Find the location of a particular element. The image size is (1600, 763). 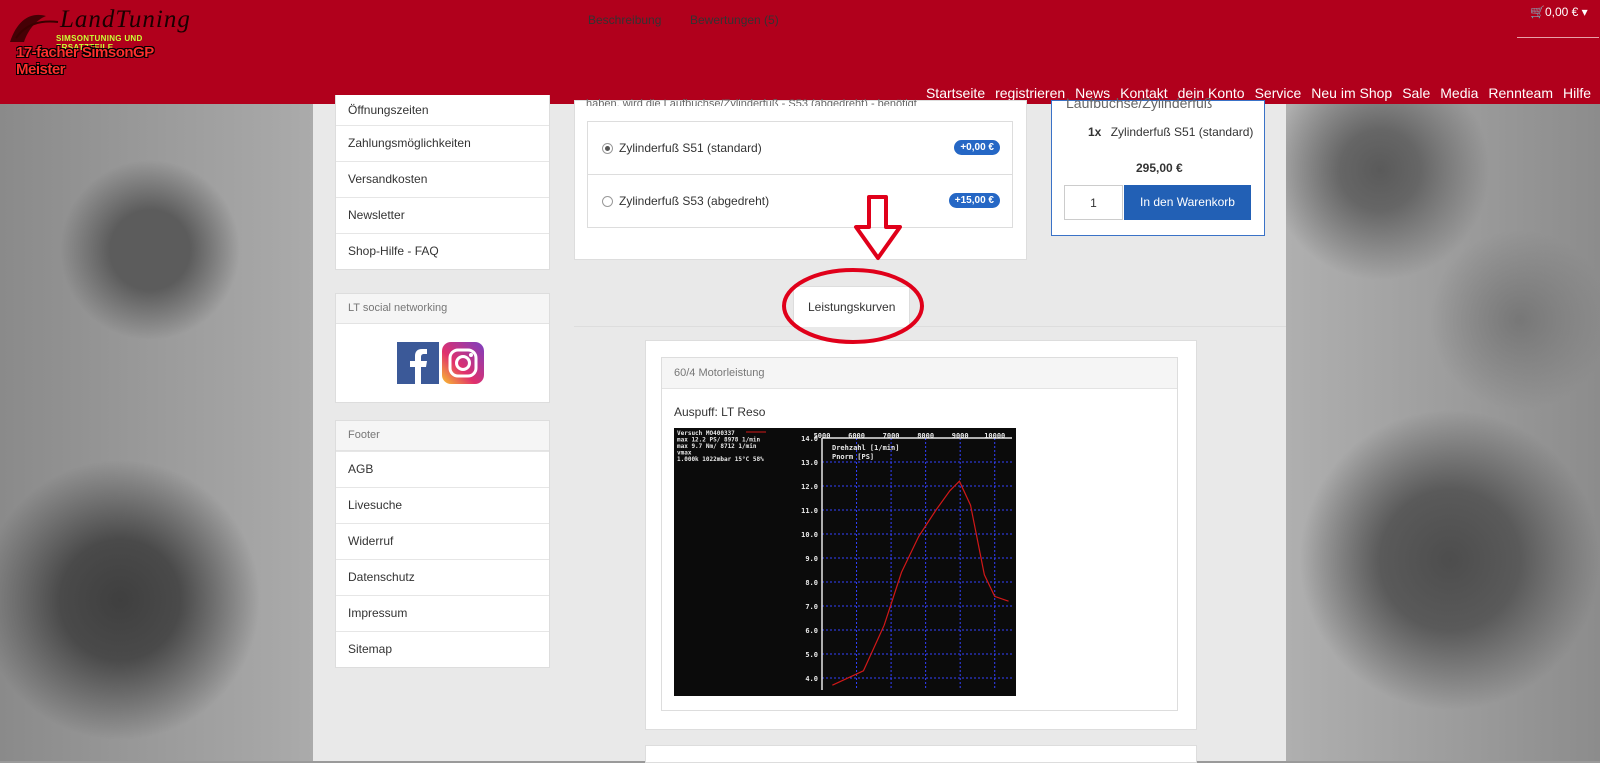

x-axis-label: Drehzahl [1/min] is located at coordinates (865, 448).